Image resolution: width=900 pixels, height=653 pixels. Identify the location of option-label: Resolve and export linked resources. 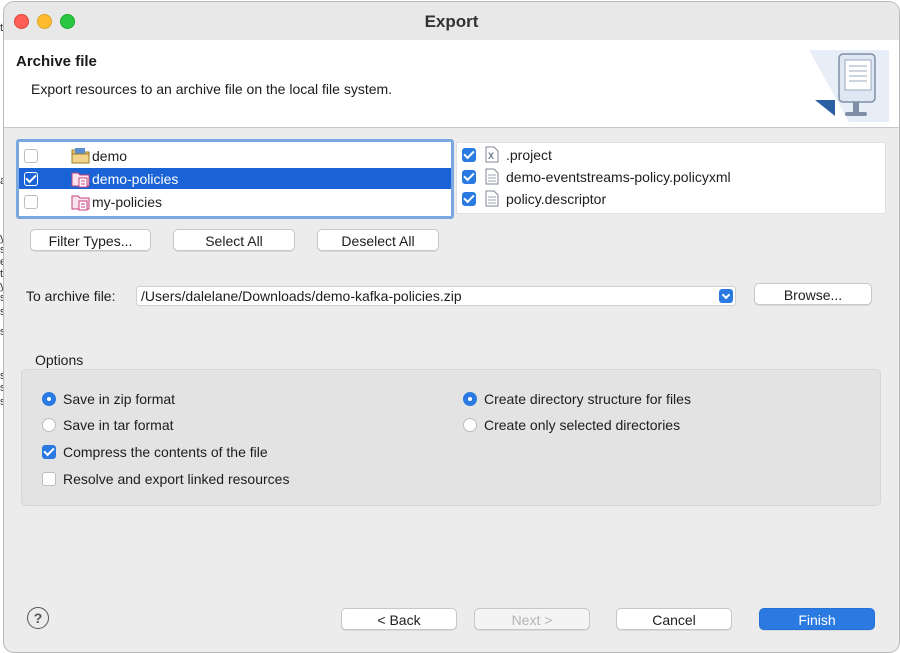
(176, 479).